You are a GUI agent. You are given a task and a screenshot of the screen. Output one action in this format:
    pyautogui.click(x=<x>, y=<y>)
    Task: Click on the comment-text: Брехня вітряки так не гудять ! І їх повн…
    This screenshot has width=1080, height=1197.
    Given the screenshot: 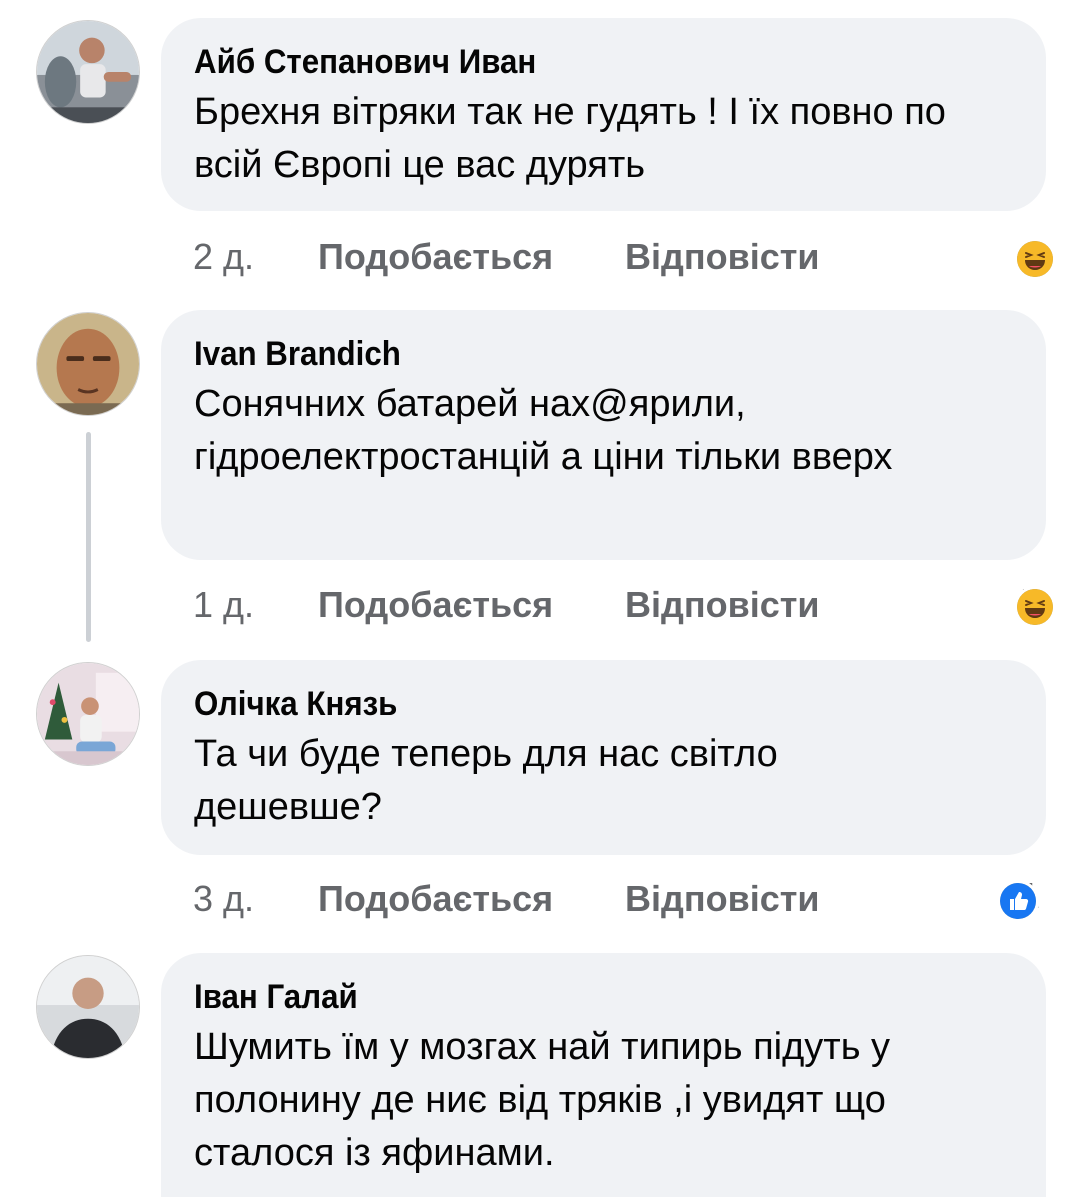 What is the action you would take?
    pyautogui.click(x=570, y=138)
    